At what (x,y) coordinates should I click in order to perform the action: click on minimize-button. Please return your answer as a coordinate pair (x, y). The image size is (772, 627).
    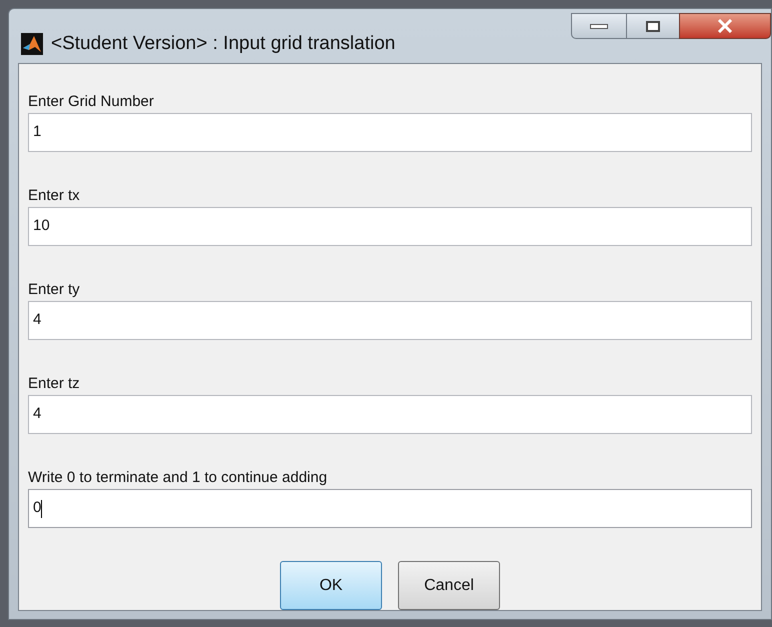
    Looking at the image, I should click on (599, 26).